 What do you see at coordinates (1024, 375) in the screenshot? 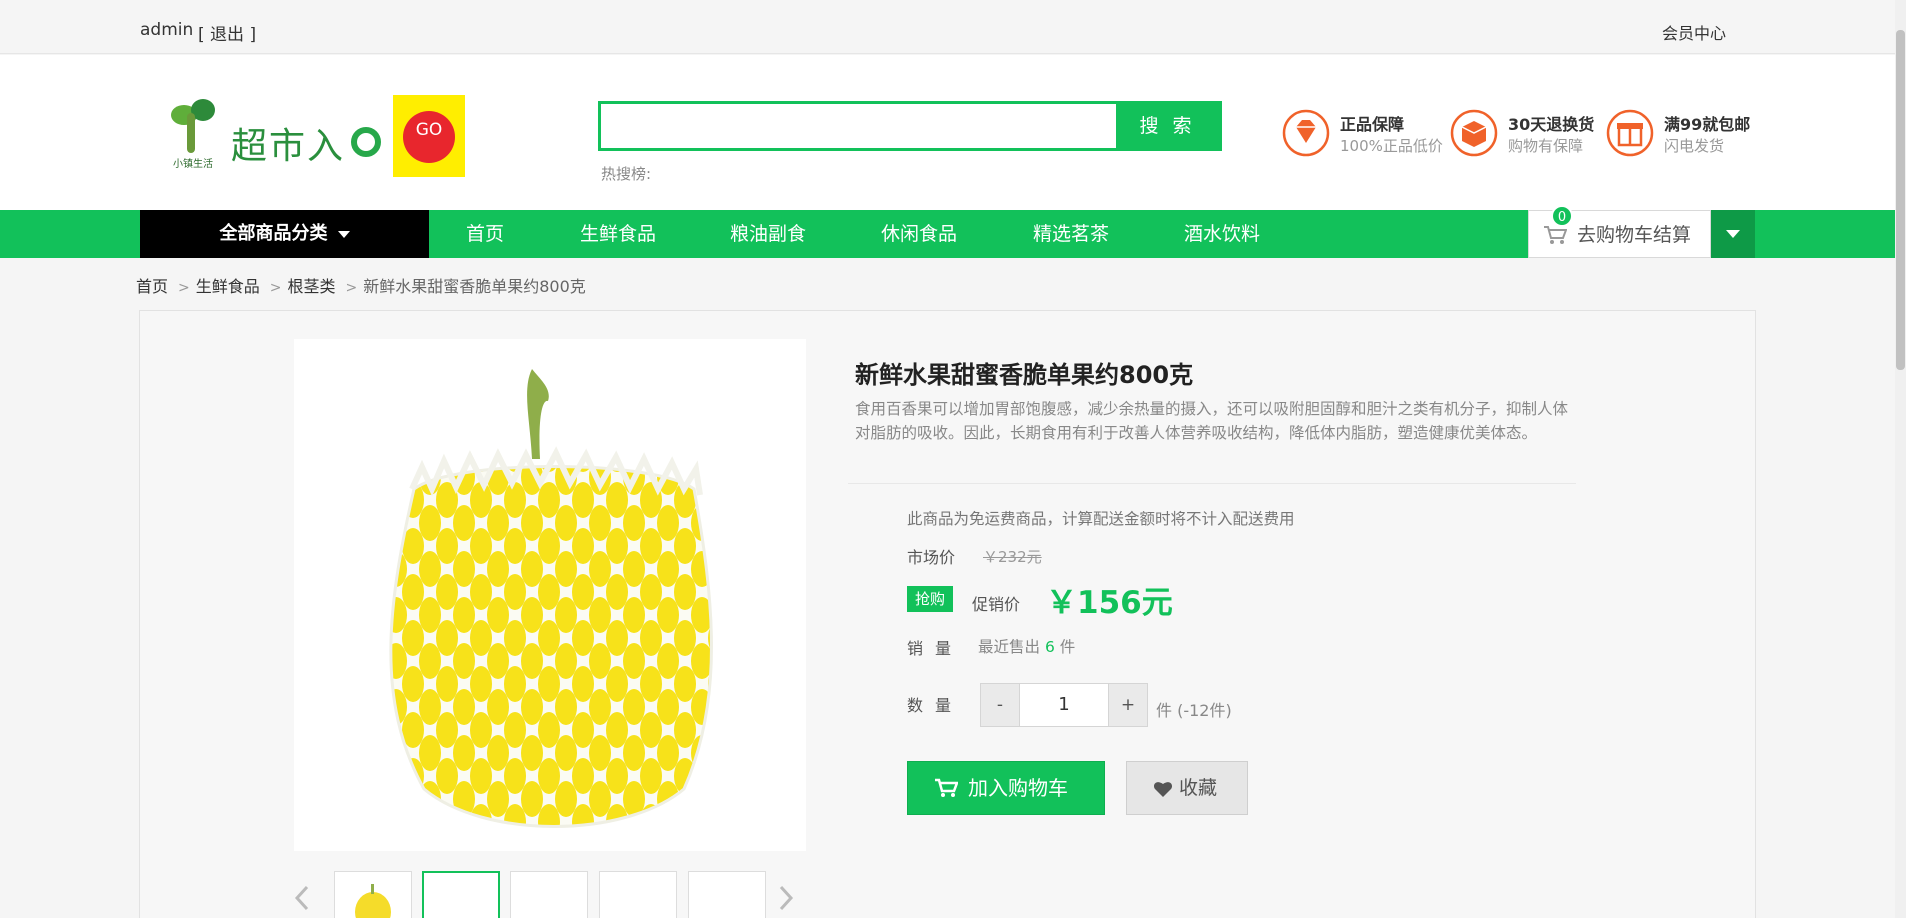
I see `product-title: 新鲜水果甜蜜香脆单果约800克` at bounding box center [1024, 375].